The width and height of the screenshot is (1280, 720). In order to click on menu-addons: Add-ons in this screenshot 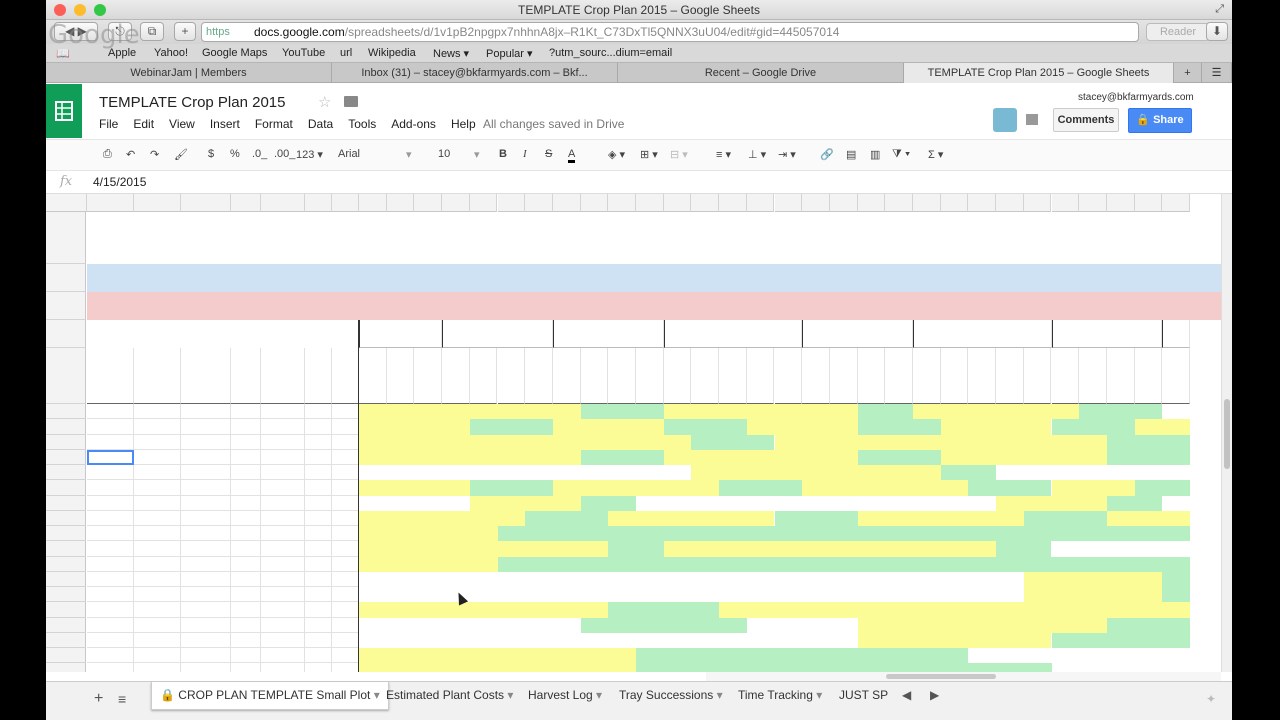, I will do `click(413, 124)`.